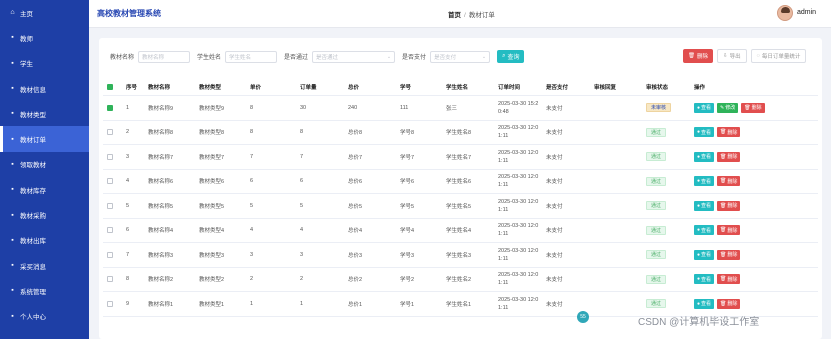 Image resolution: width=831 pixels, height=339 pixels. I want to click on stats-button: ◌ 每日订单量统计, so click(778, 56).